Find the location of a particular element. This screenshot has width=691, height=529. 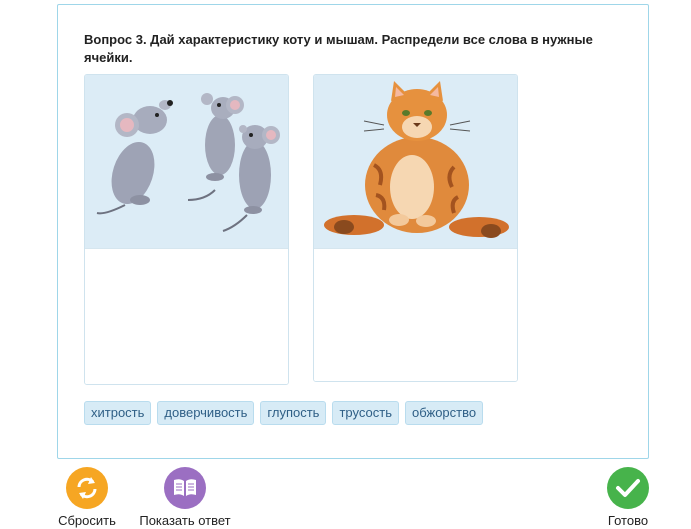

done-button: Готово is located at coordinates (628, 497).